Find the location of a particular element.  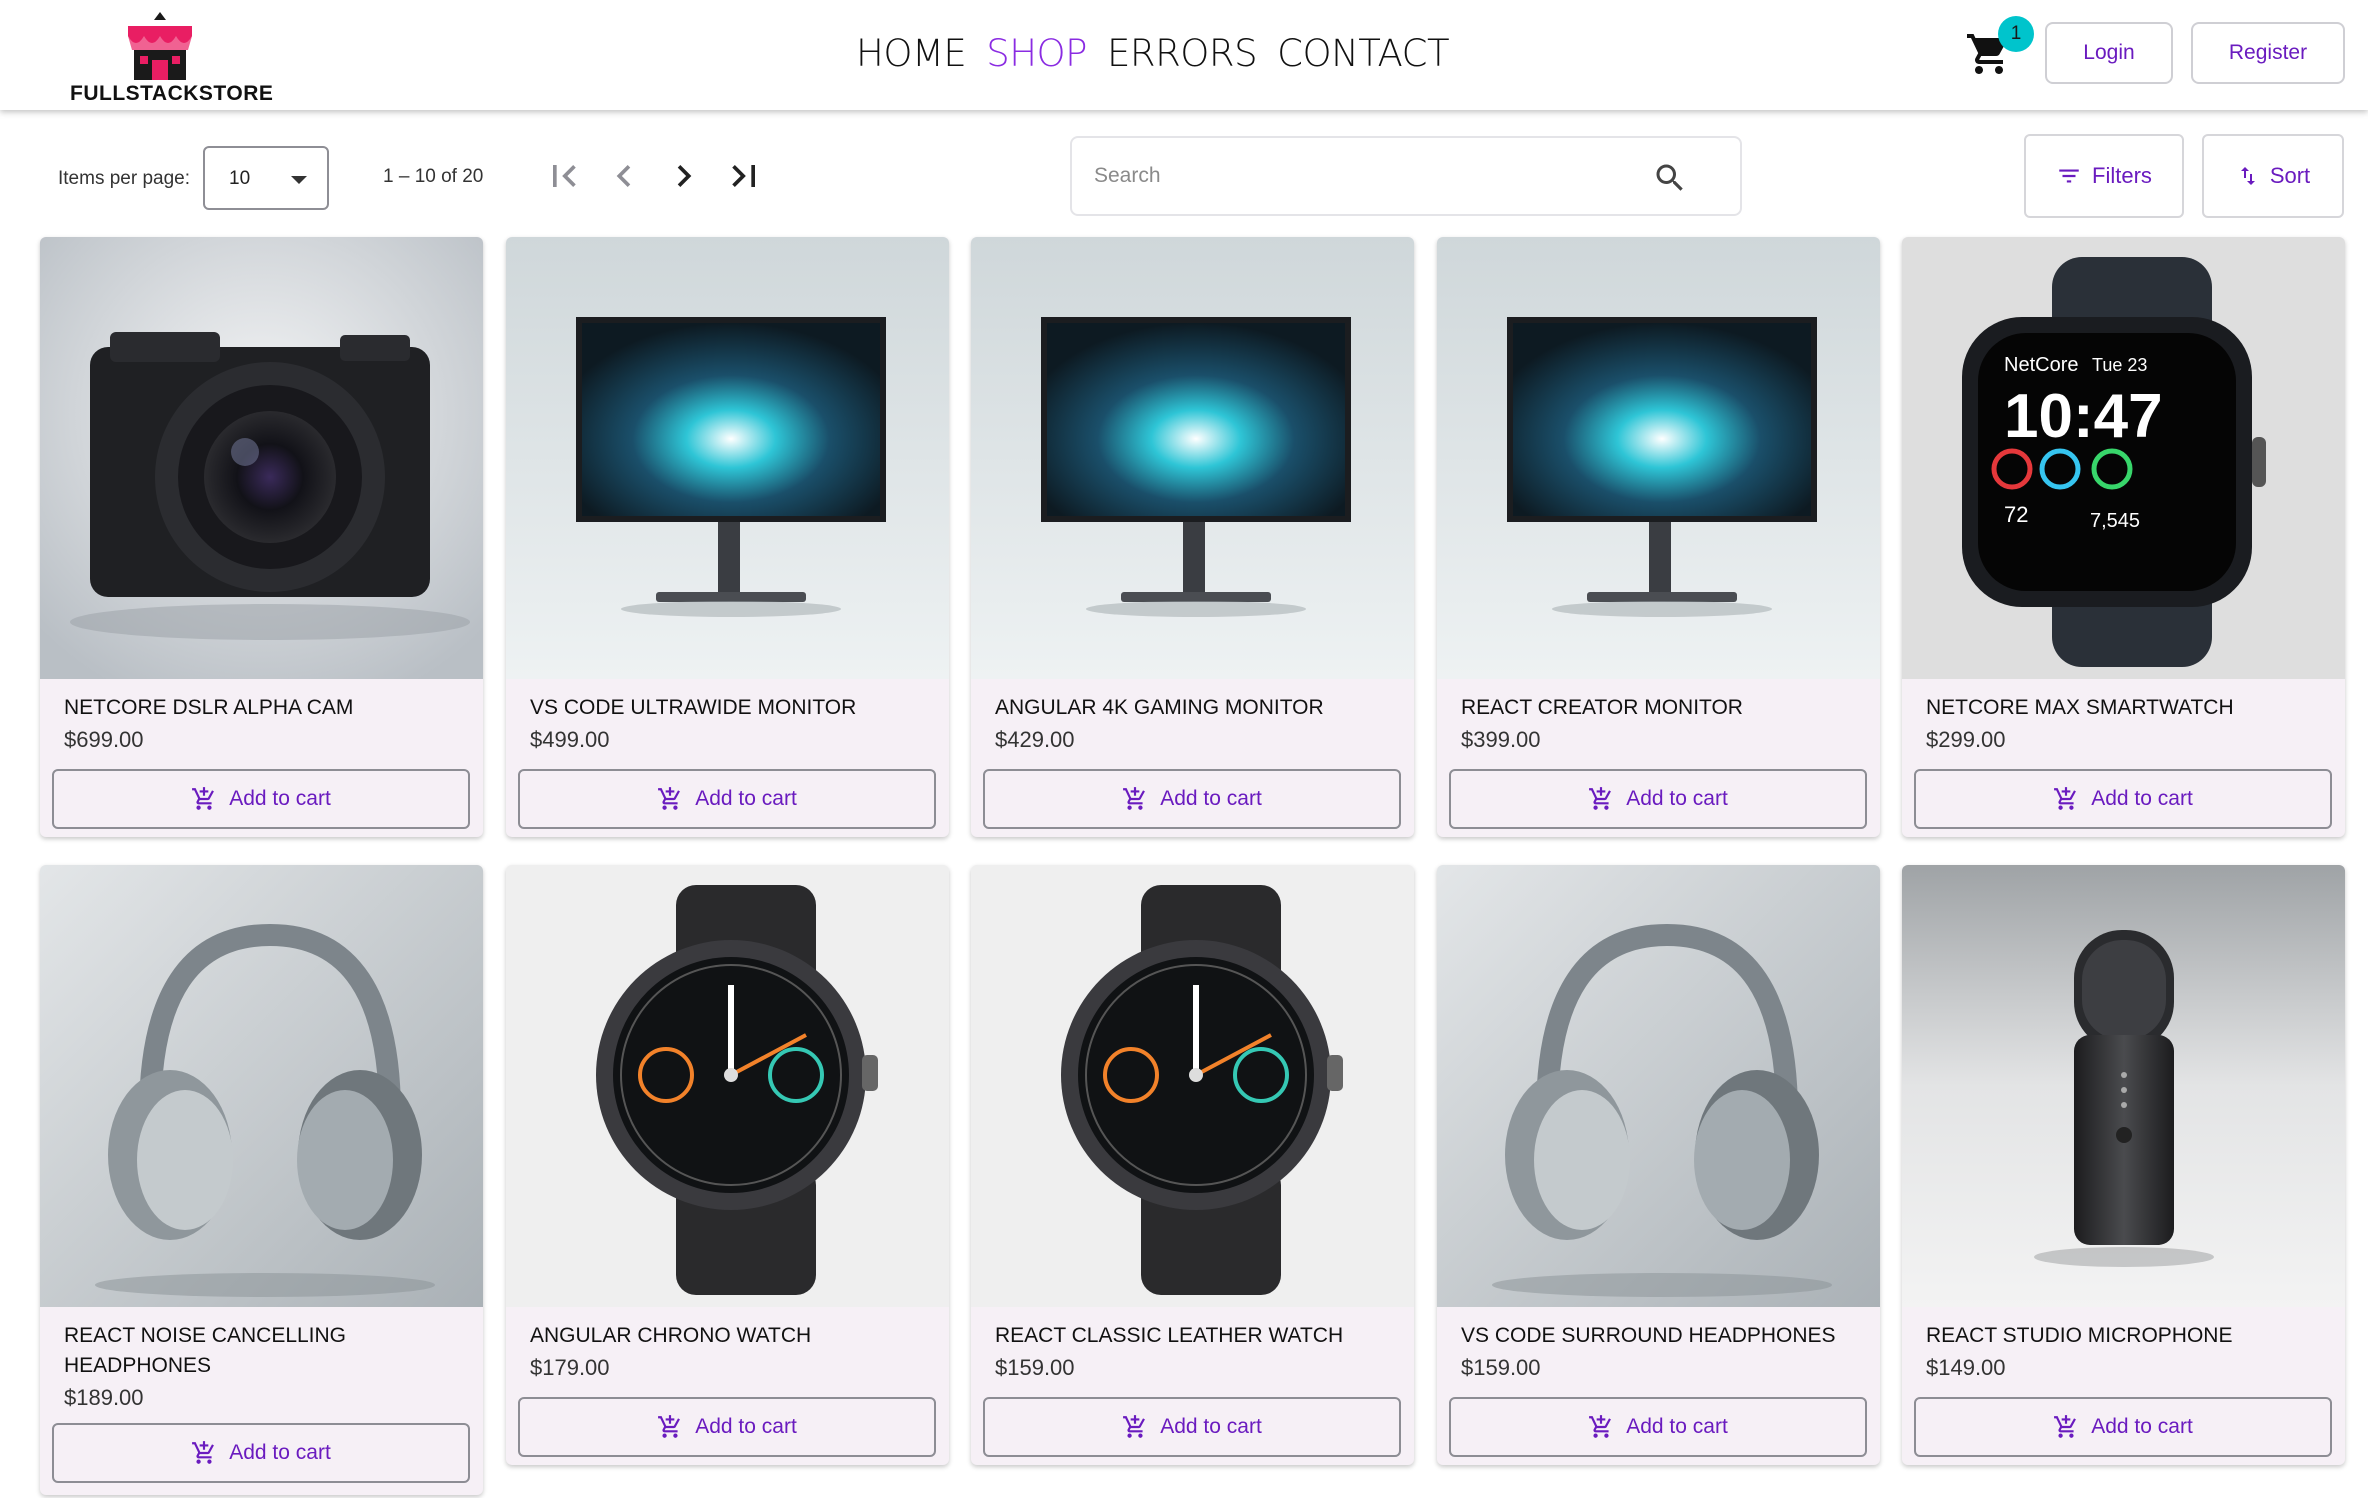

swap-vert-icon is located at coordinates (2247, 176).